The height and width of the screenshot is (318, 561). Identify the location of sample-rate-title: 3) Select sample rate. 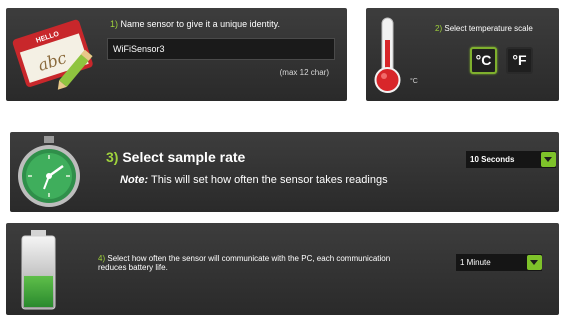
(175, 157).